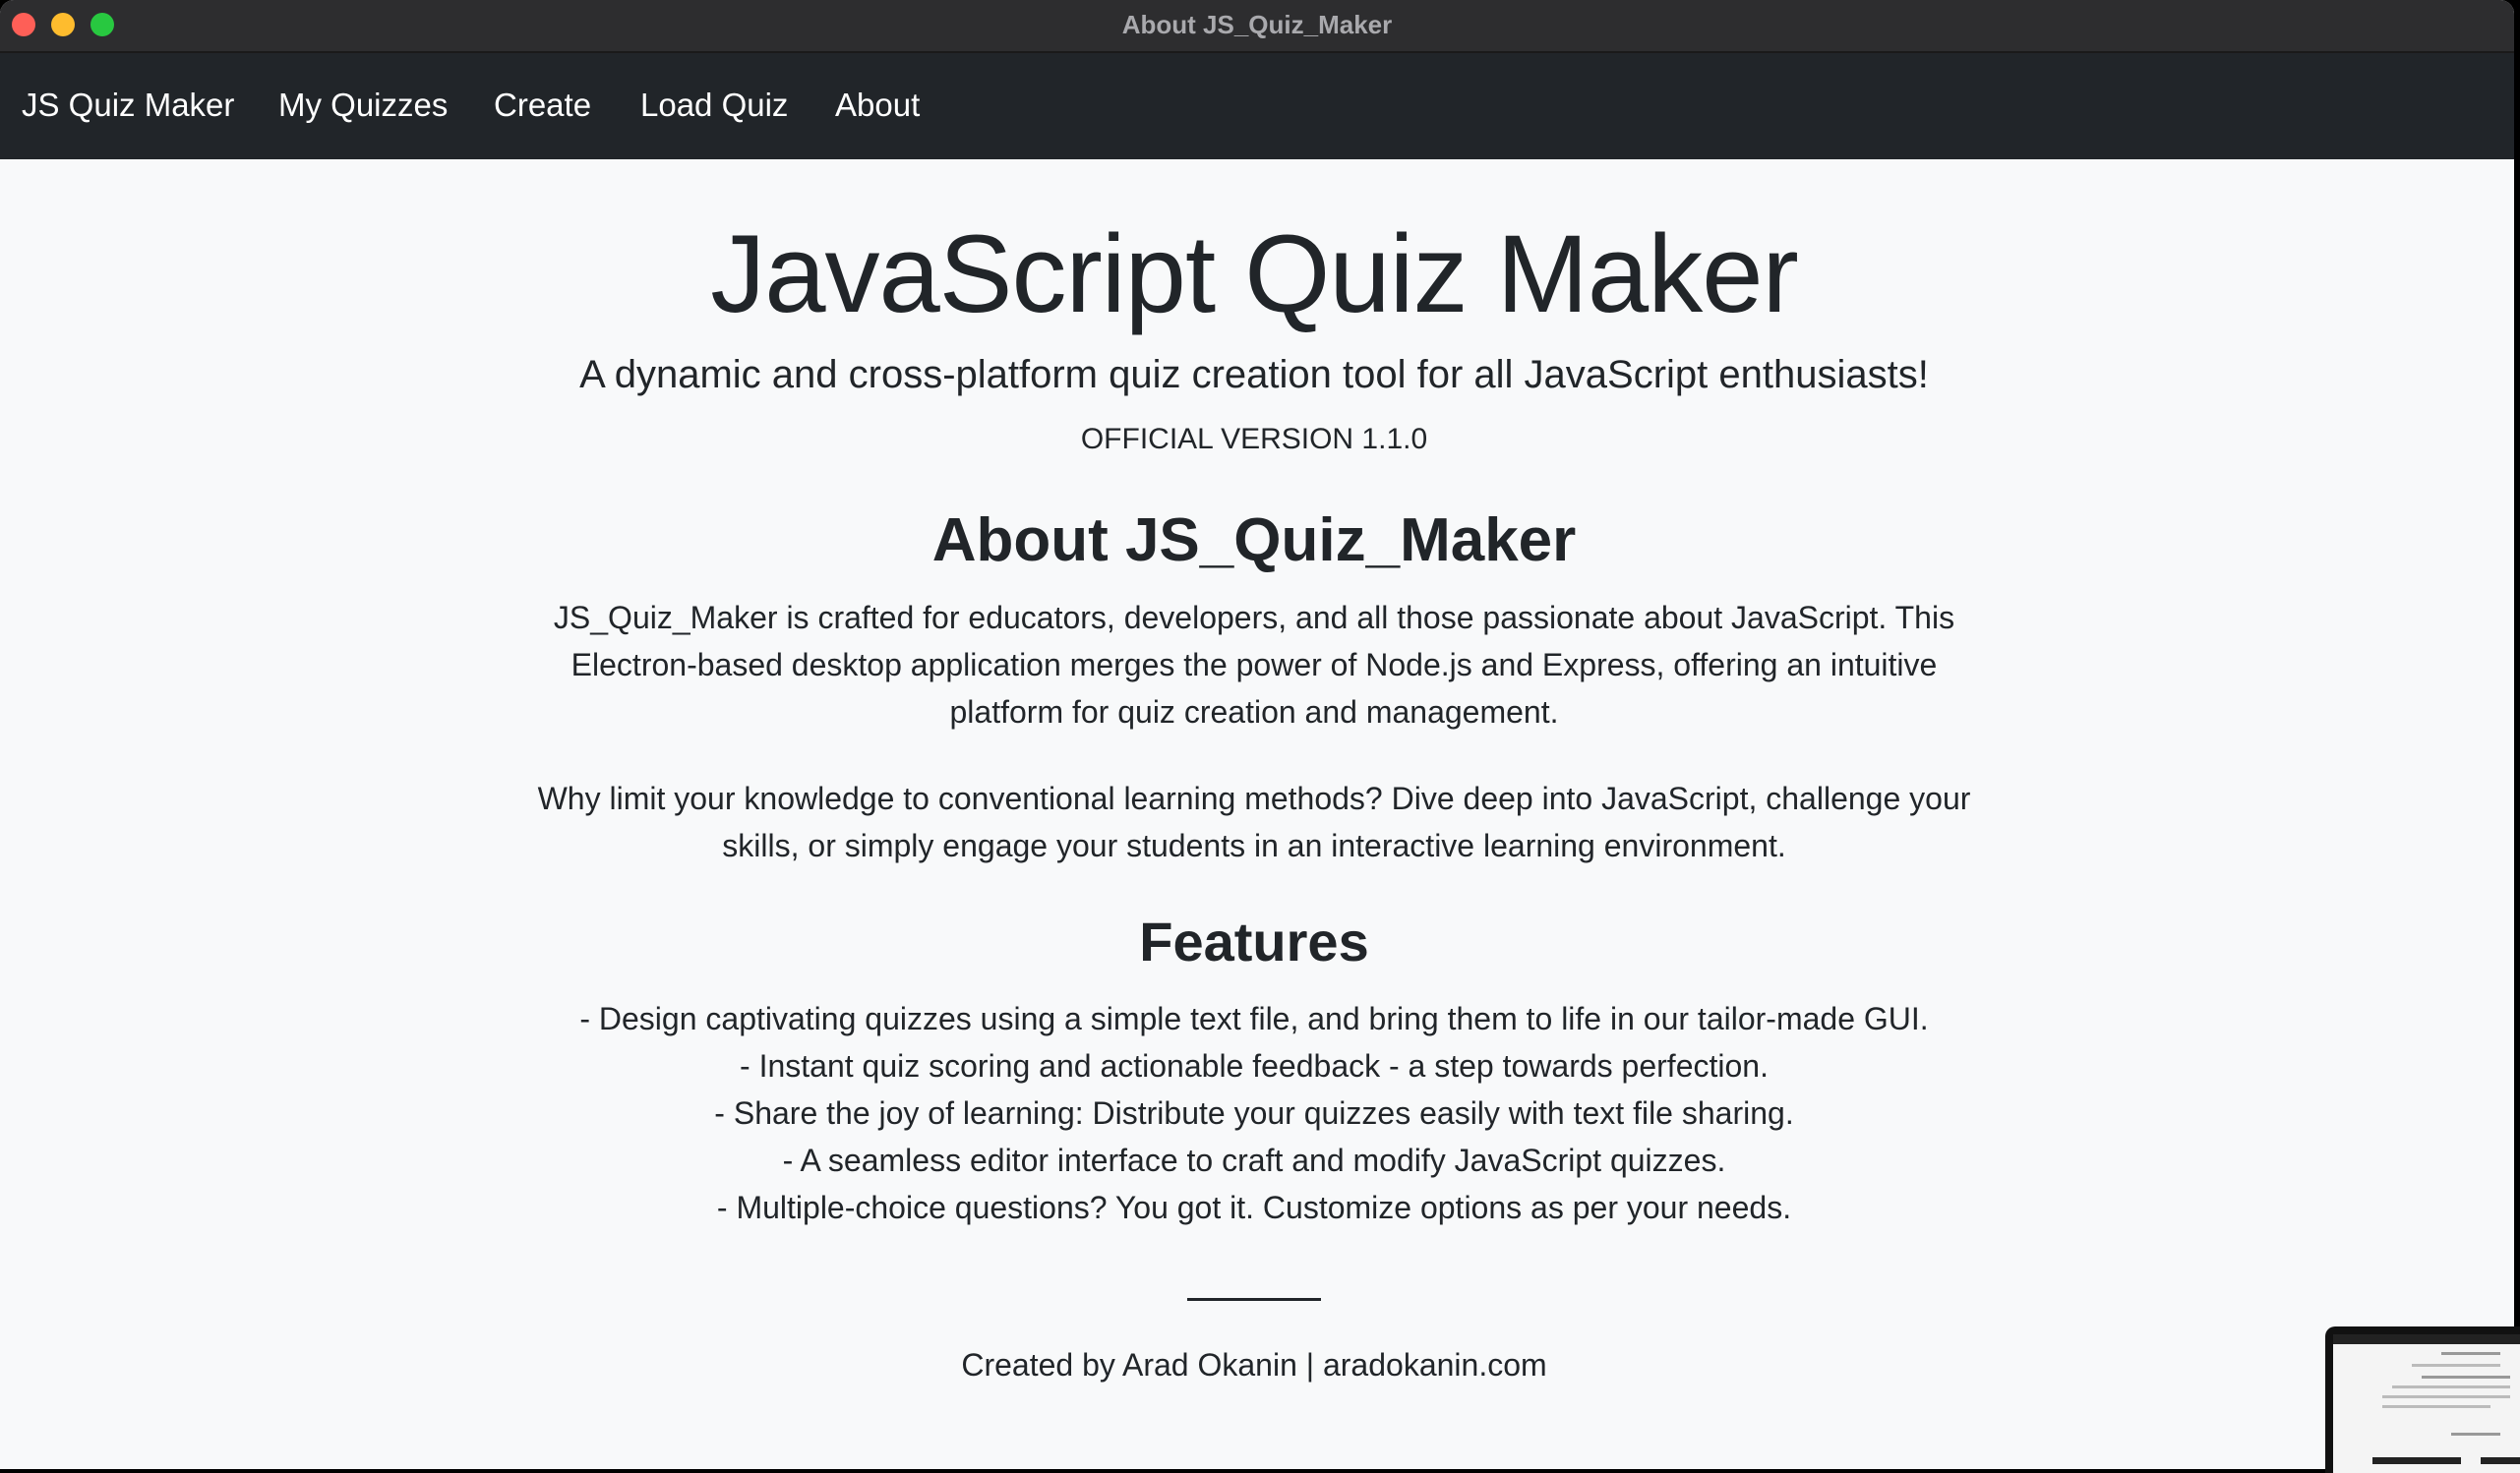  I want to click on hero-title: JavaScript Quiz Maker, so click(1254, 273).